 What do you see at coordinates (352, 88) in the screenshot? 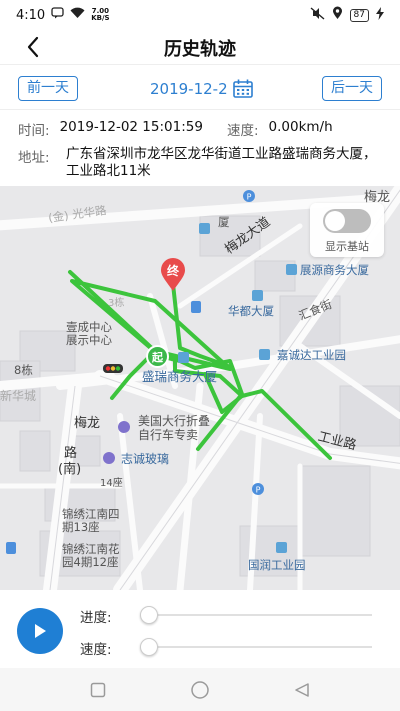
I see `next-day-button: 后一天` at bounding box center [352, 88].